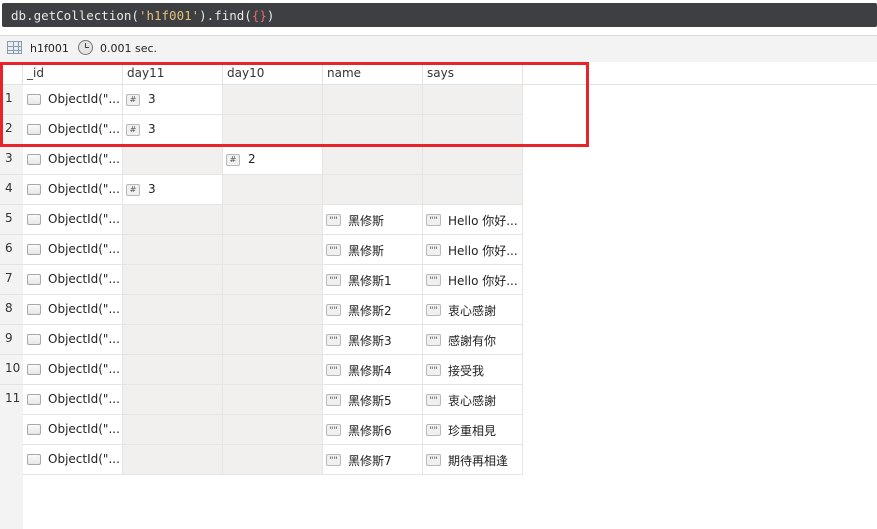 This screenshot has width=877, height=529. I want to click on table-row: 13ObjectId("...""黑修斯7""期待再相逢, so click(261, 460).